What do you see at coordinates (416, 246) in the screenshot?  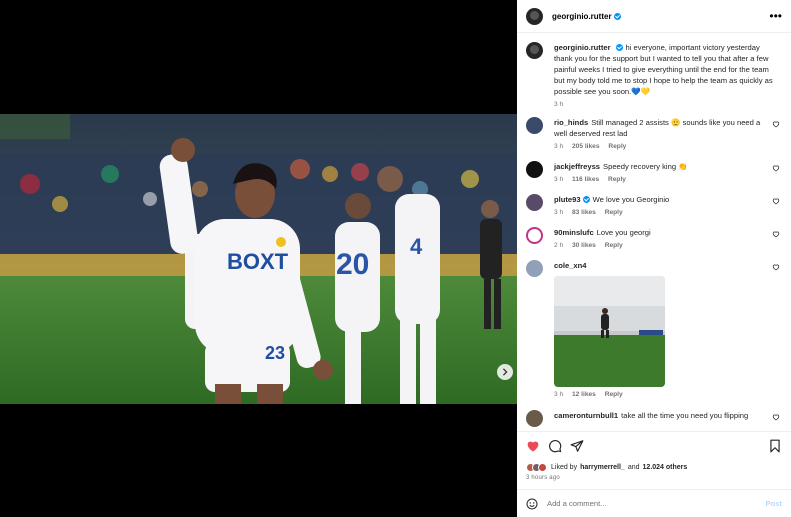 I see `svg-text: 4` at bounding box center [416, 246].